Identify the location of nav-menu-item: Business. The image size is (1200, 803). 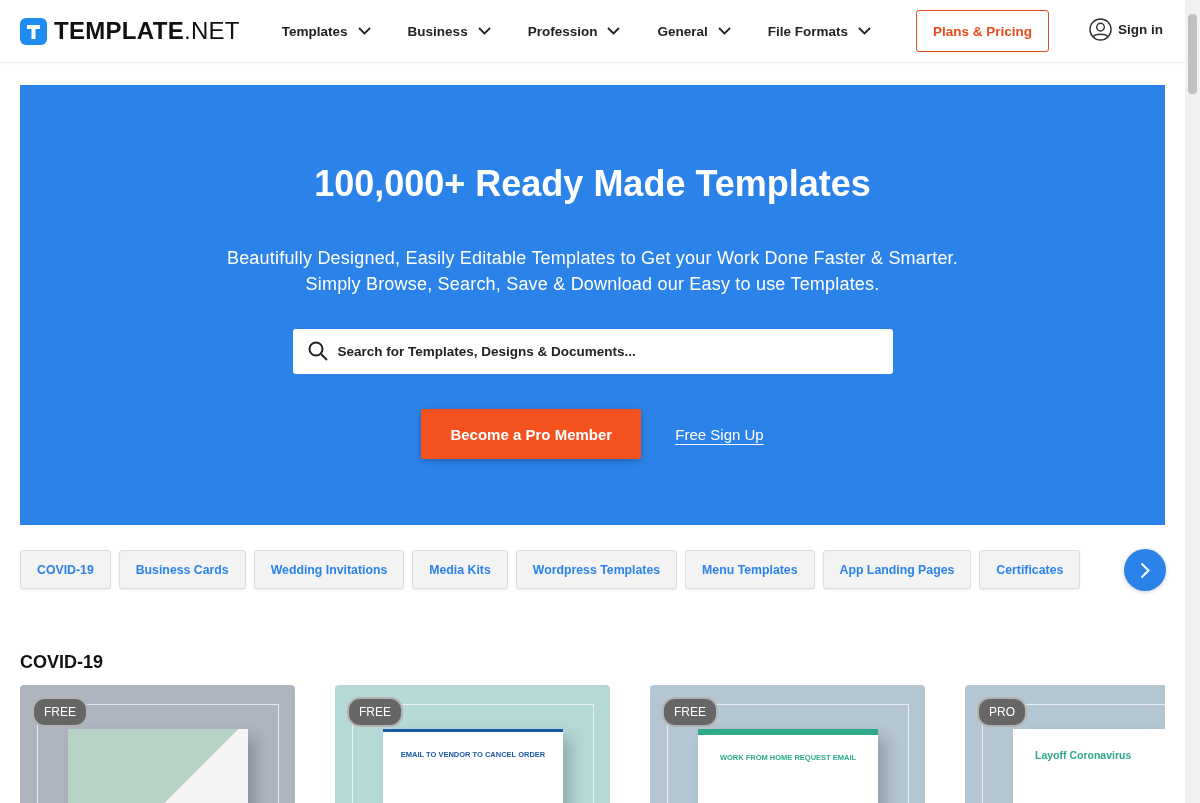
(449, 31).